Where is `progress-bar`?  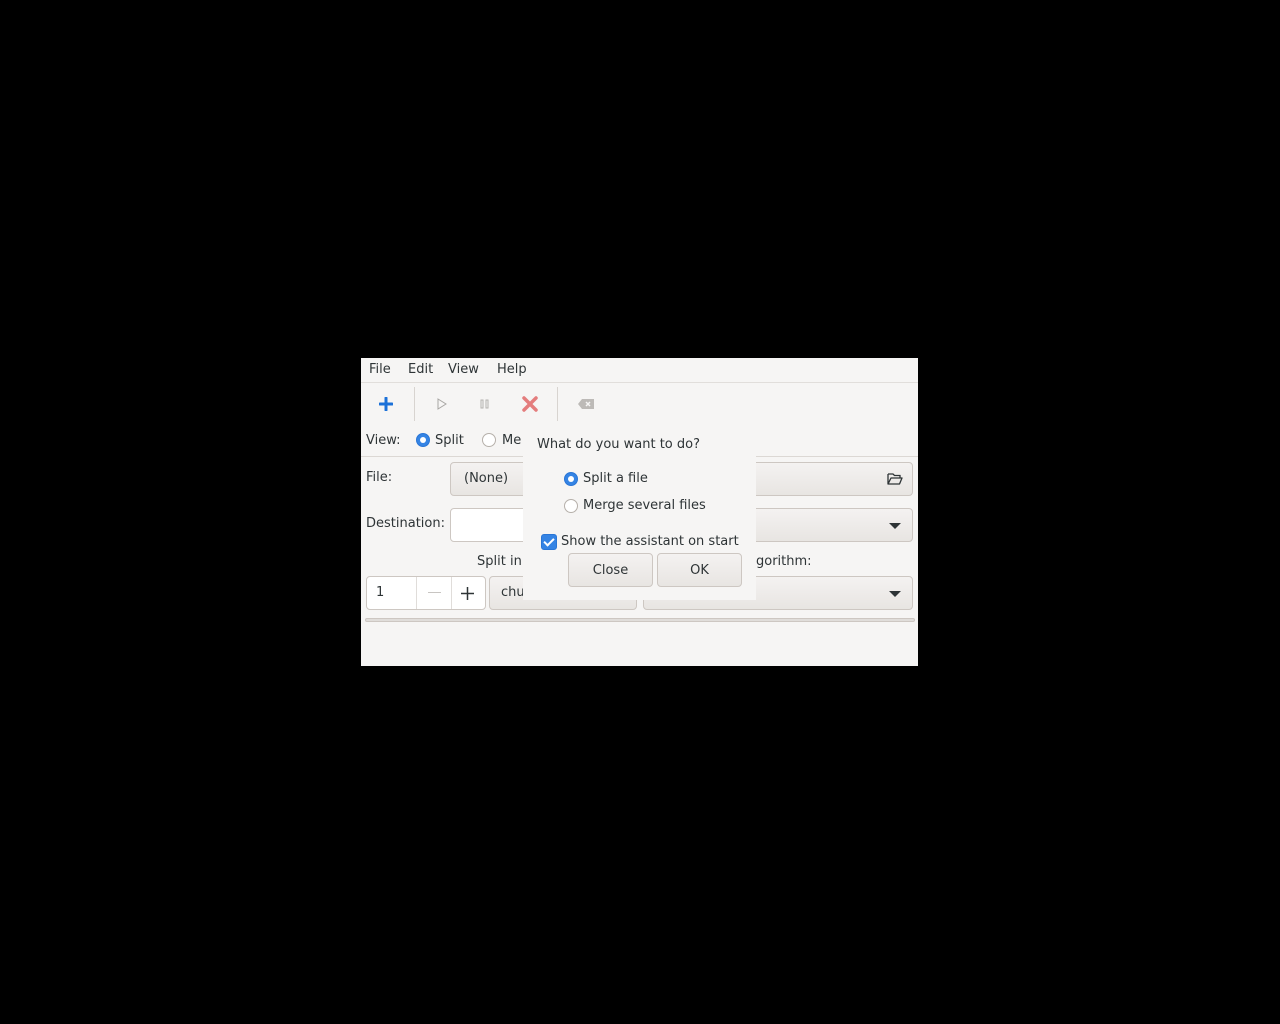
progress-bar is located at coordinates (640, 620).